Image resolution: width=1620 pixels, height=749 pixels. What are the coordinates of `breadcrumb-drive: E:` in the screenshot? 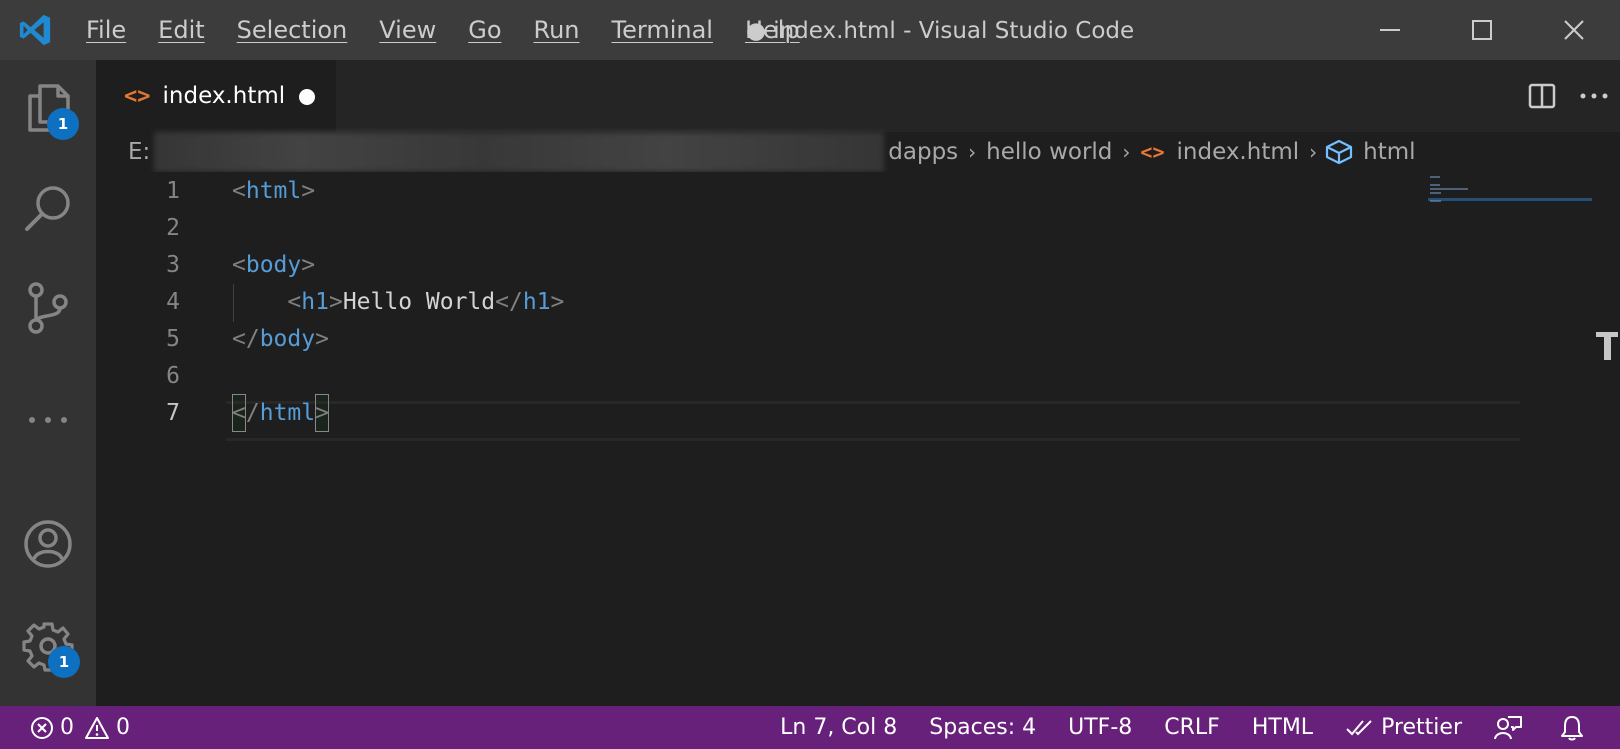 It's located at (139, 152).